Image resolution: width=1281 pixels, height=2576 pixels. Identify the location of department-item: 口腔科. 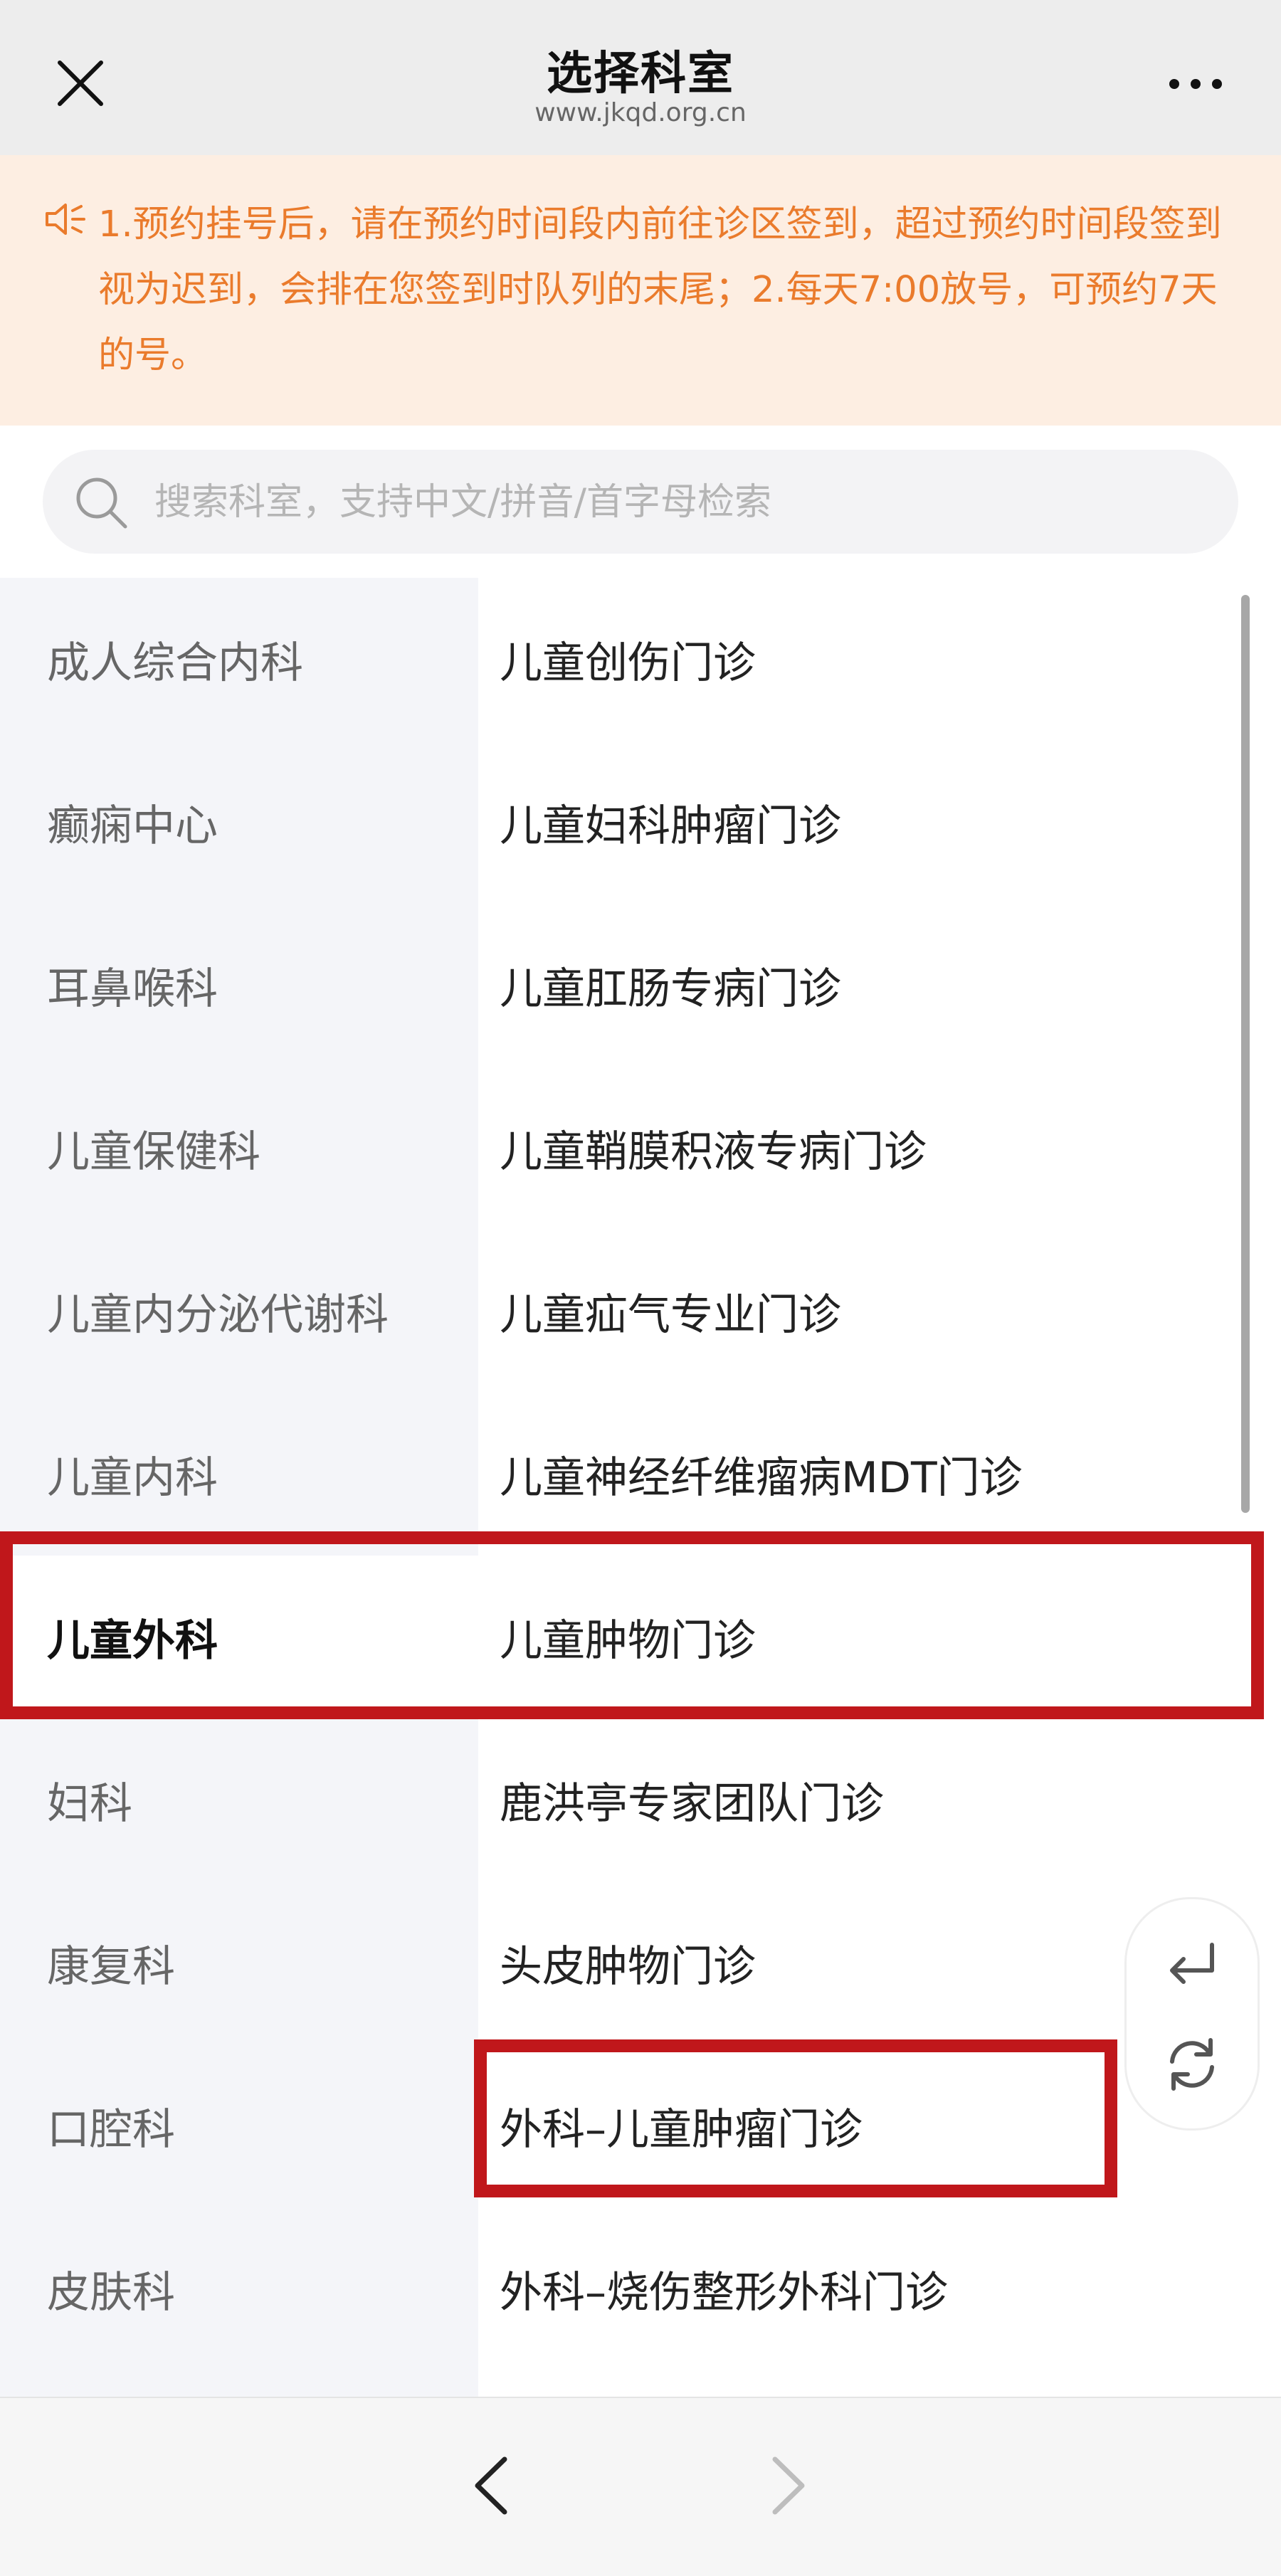
(239, 2125).